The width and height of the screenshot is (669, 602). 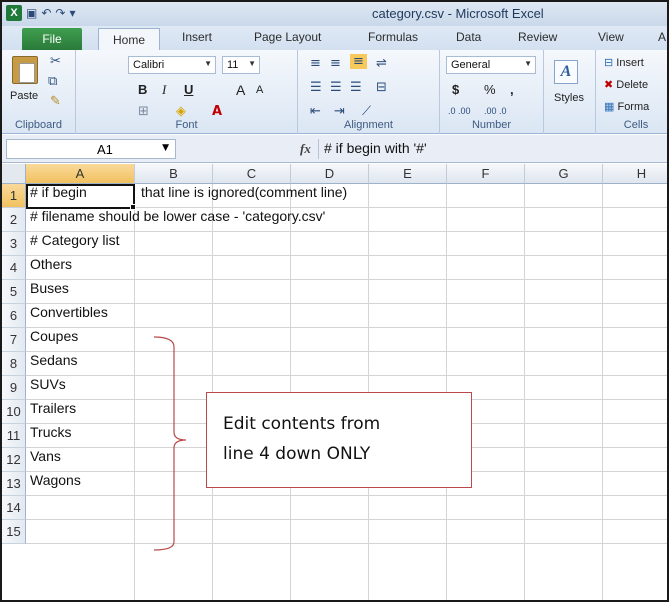 What do you see at coordinates (259, 90) in the screenshot?
I see `shrink-font-button: A` at bounding box center [259, 90].